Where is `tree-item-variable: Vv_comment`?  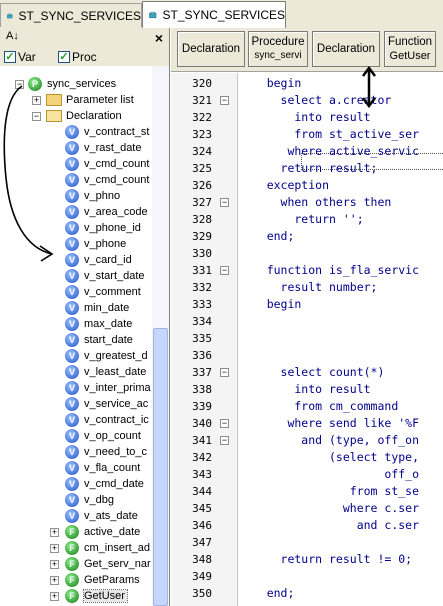
tree-item-variable: Vv_comment is located at coordinates (103, 292).